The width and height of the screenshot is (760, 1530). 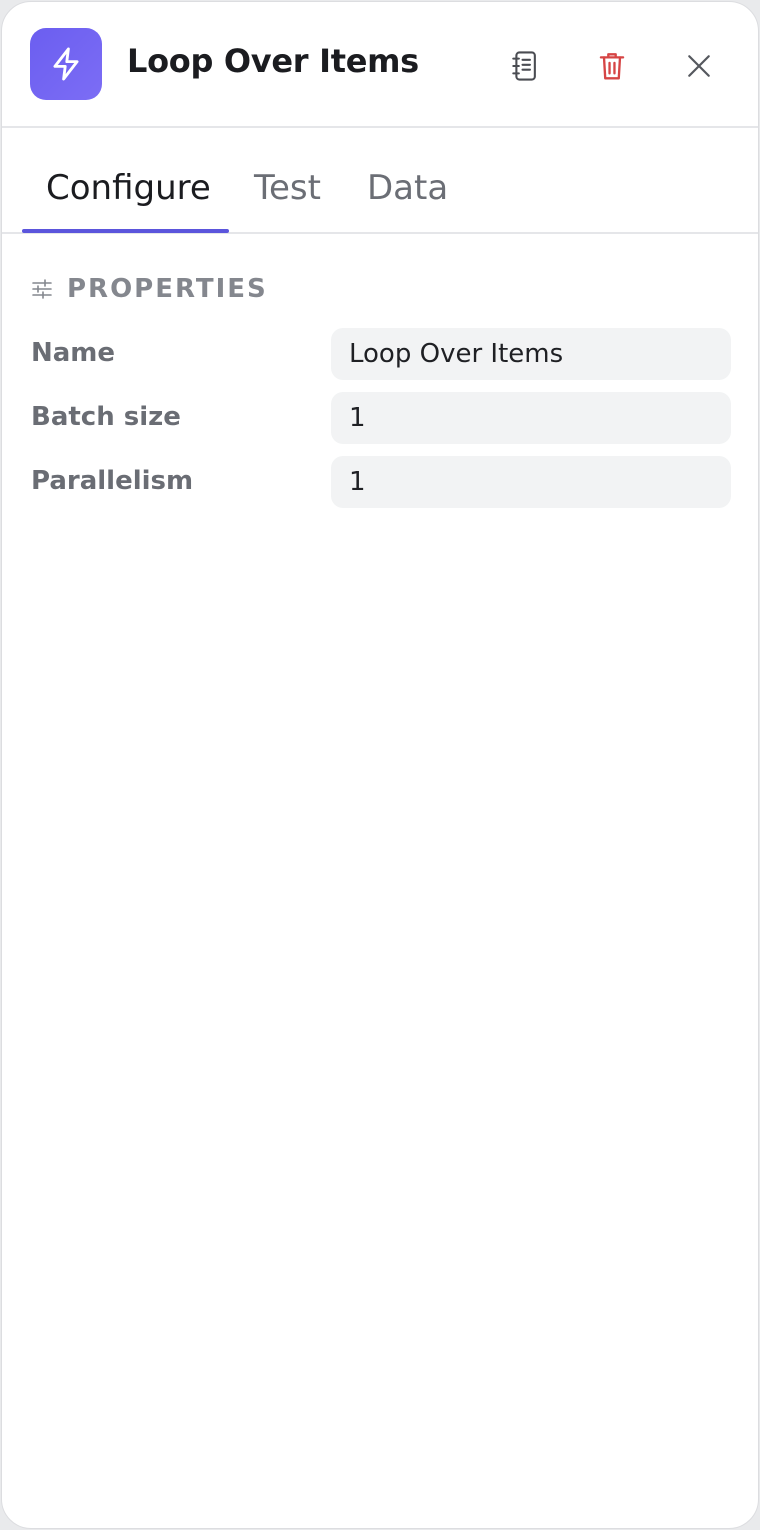 What do you see at coordinates (531, 418) in the screenshot?
I see `batch-size-input` at bounding box center [531, 418].